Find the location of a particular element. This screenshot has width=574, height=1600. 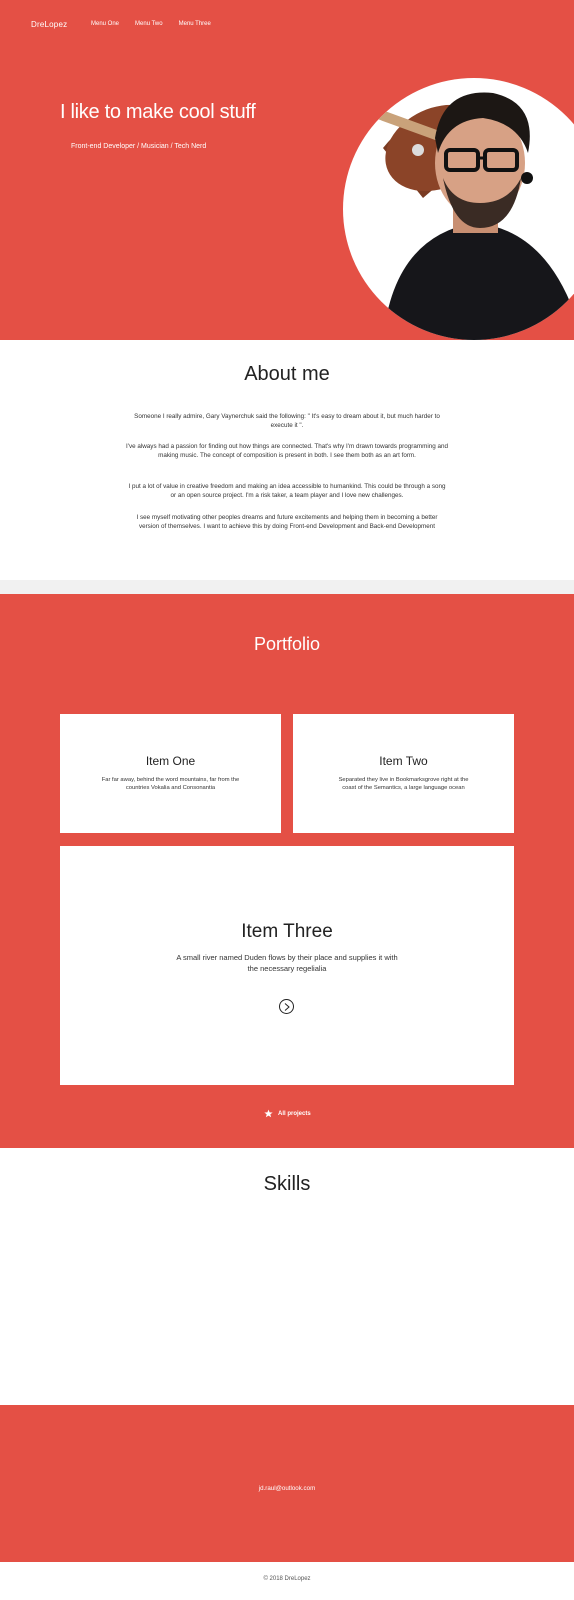

brand-logo: DreLopez is located at coordinates (49, 24).